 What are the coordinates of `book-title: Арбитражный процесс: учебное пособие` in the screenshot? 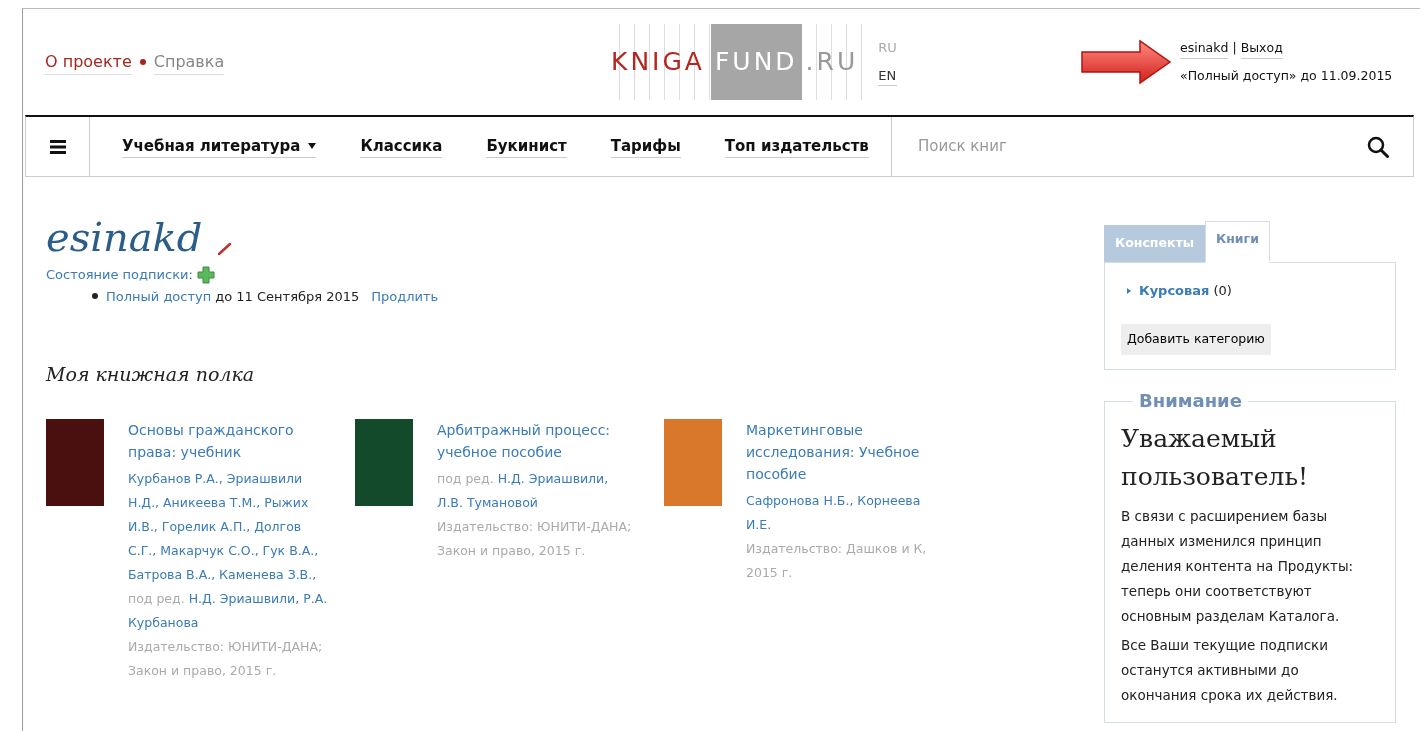 It's located at (537, 440).